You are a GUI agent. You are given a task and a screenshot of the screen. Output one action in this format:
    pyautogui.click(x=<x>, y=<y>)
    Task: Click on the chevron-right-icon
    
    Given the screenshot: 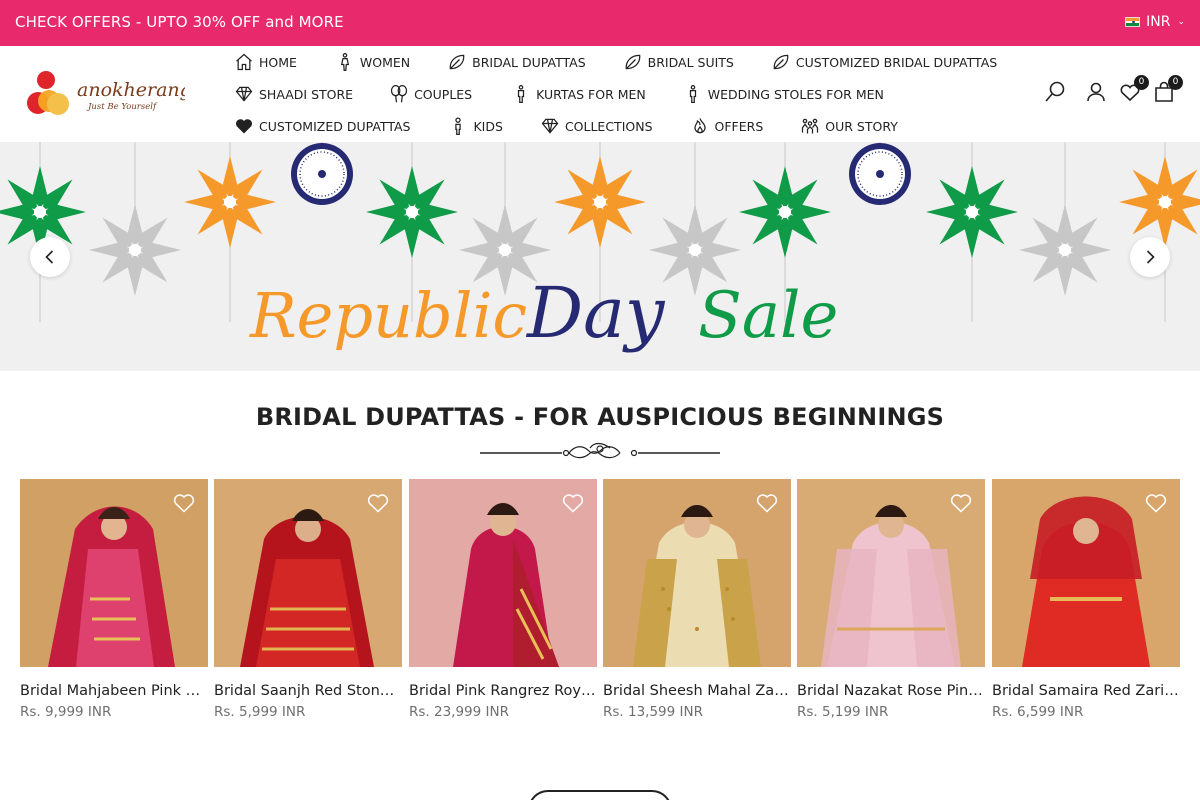 What is the action you would take?
    pyautogui.click(x=1150, y=257)
    